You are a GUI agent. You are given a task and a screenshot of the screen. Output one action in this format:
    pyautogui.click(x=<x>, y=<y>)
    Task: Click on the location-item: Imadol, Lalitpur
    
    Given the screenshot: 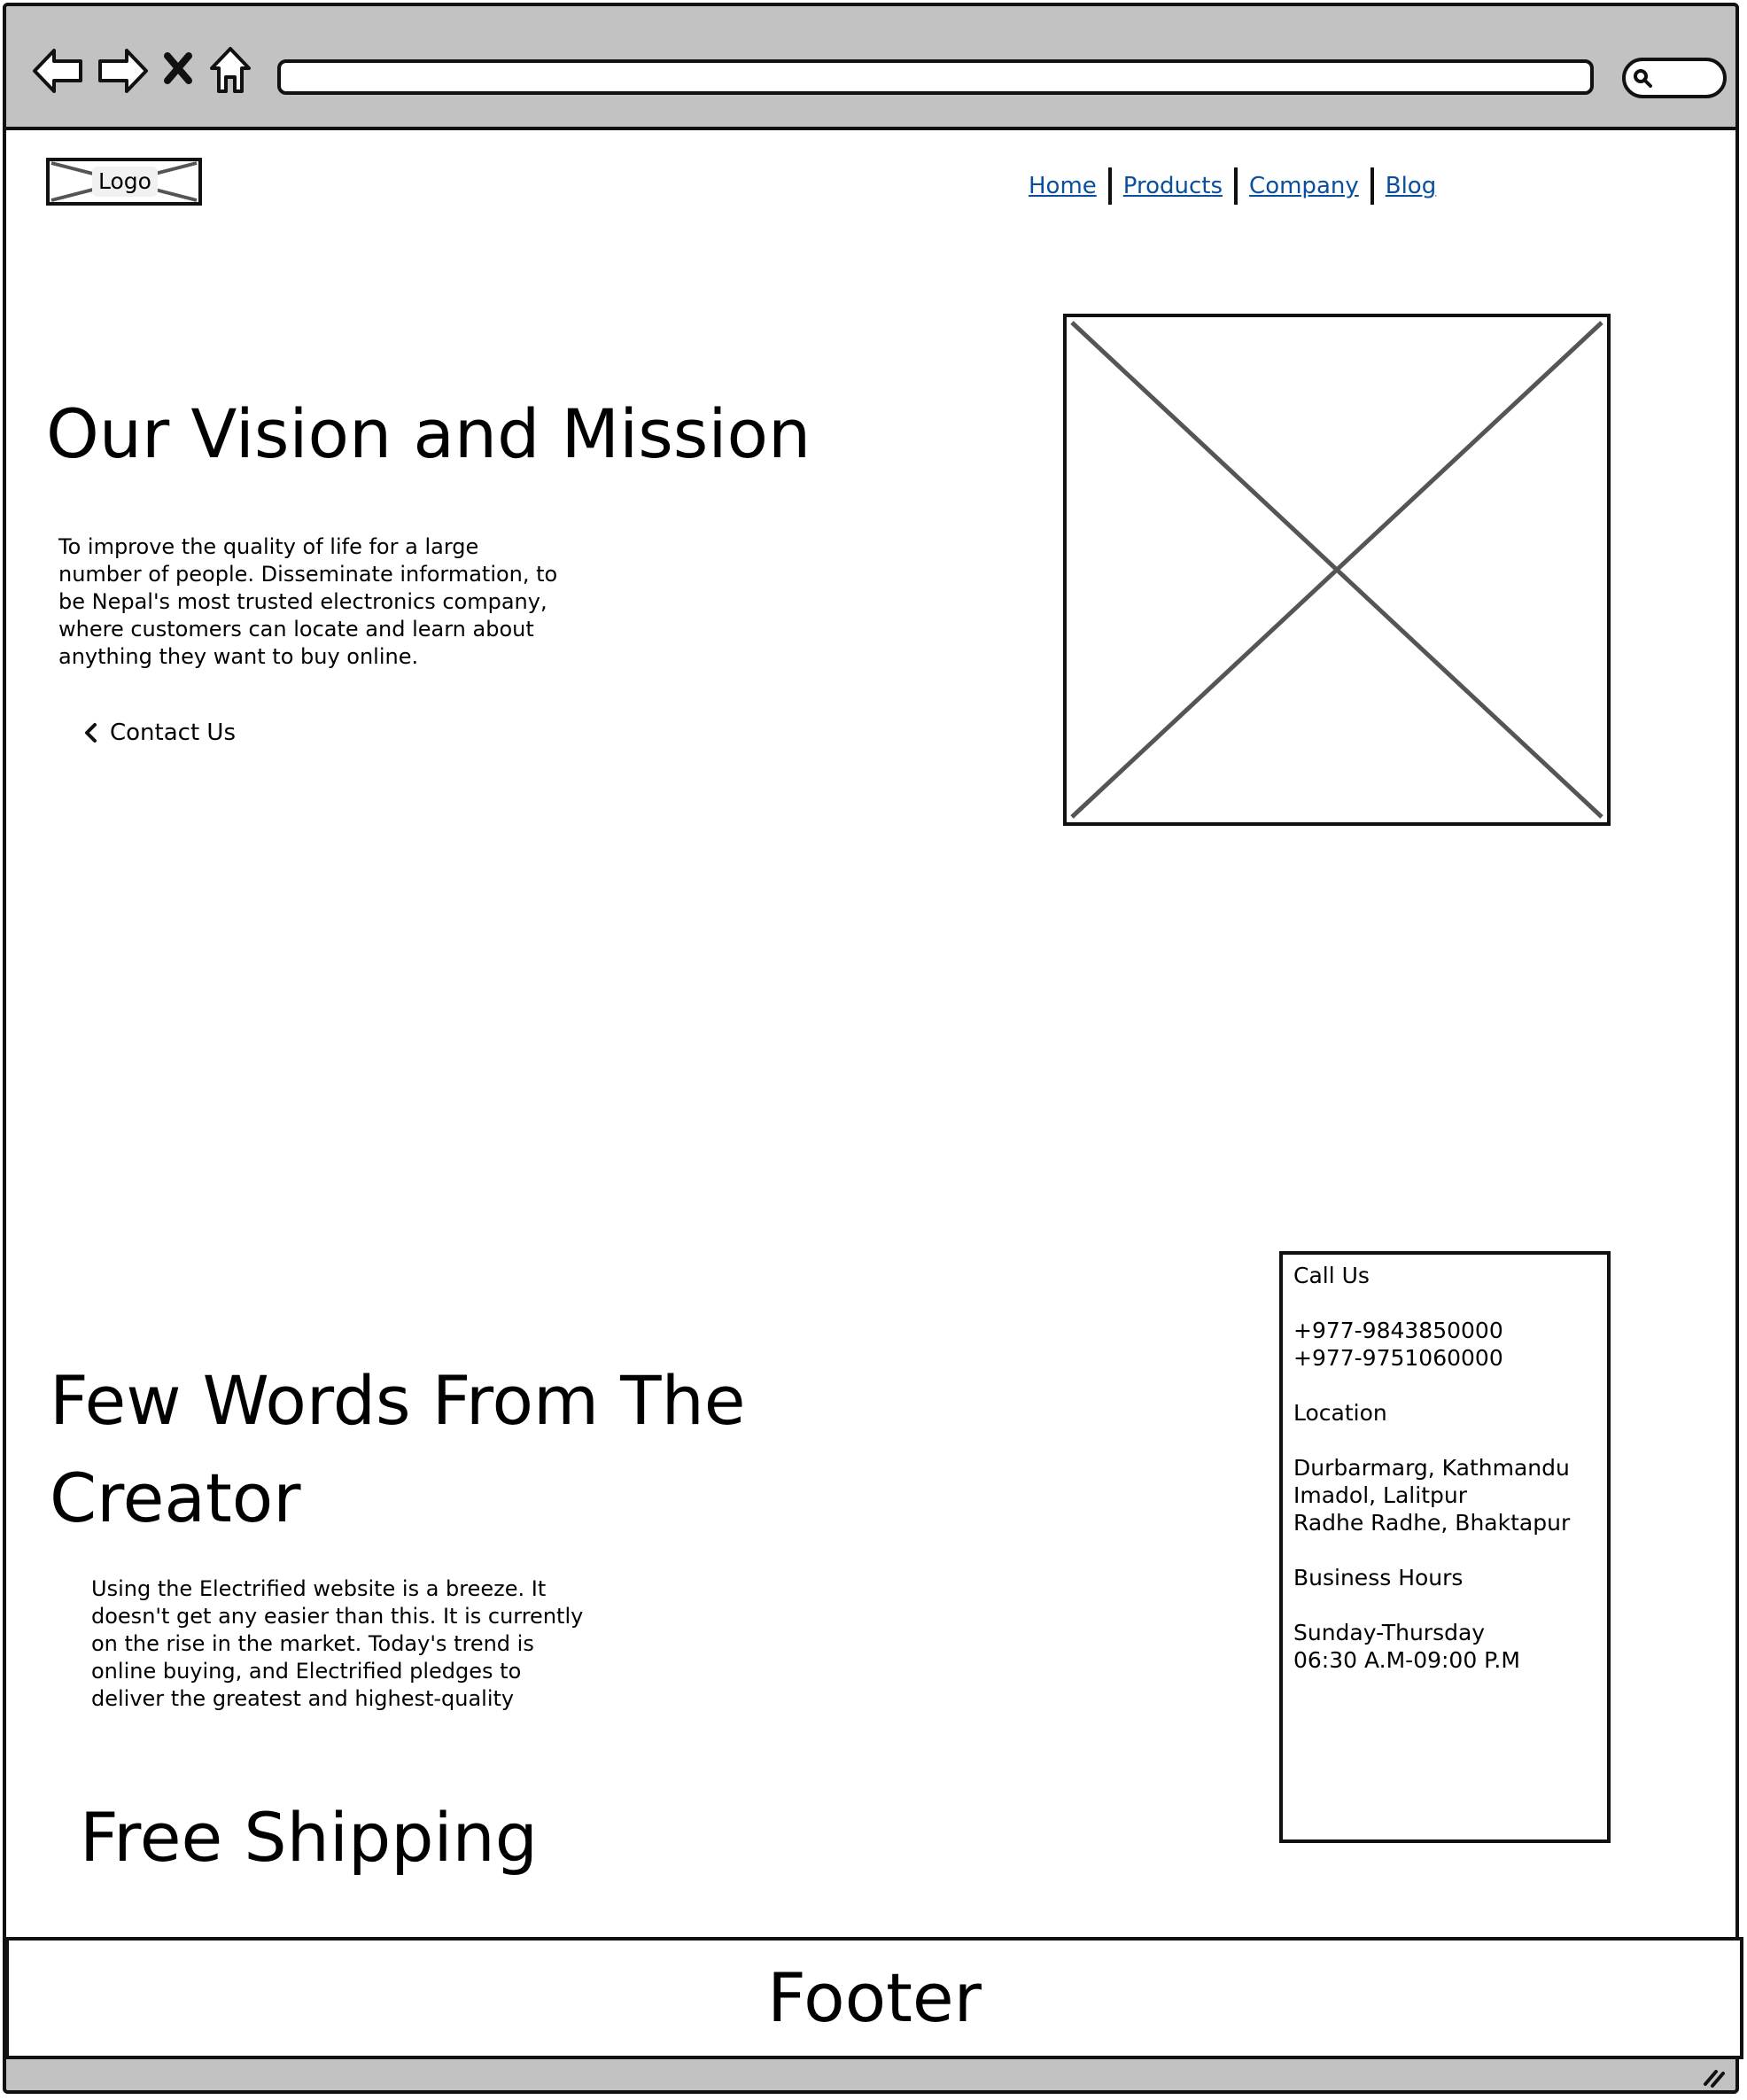 What is the action you would take?
    pyautogui.click(x=1380, y=1495)
    